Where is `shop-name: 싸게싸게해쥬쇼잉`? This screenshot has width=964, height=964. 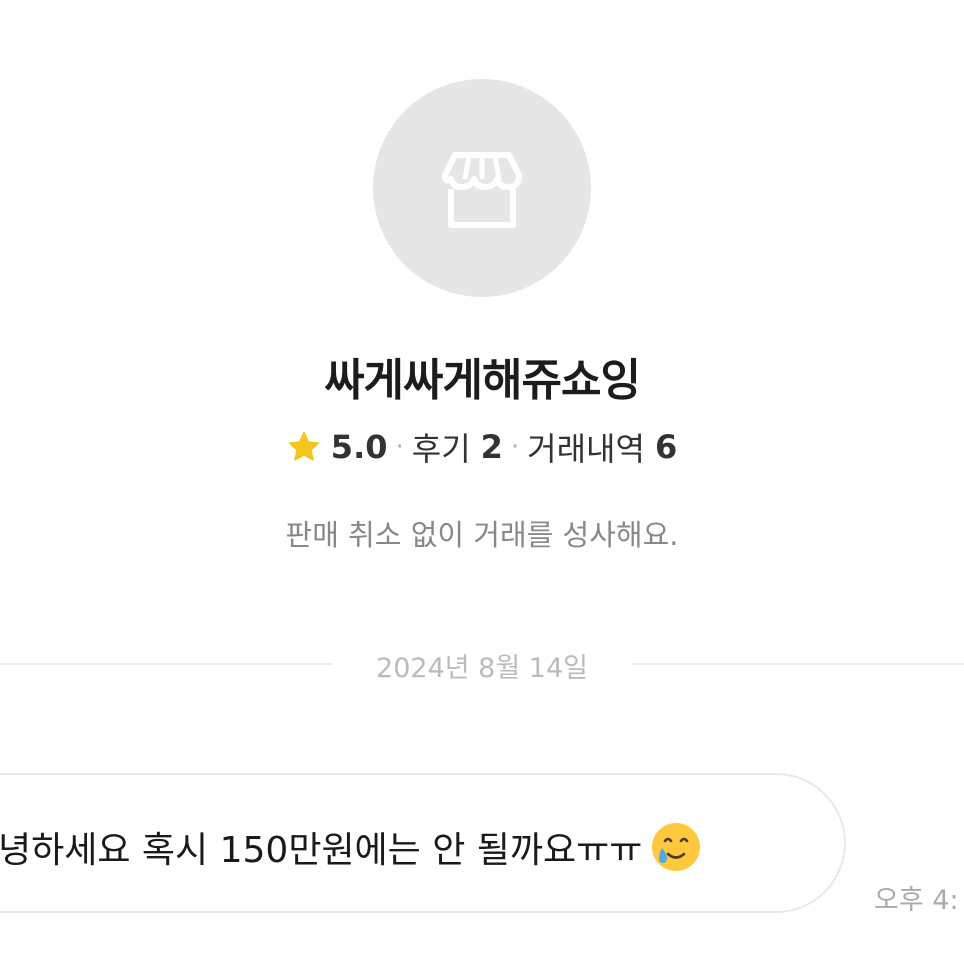 shop-name: 싸게싸게해쥬쇼잉 is located at coordinates (482, 380).